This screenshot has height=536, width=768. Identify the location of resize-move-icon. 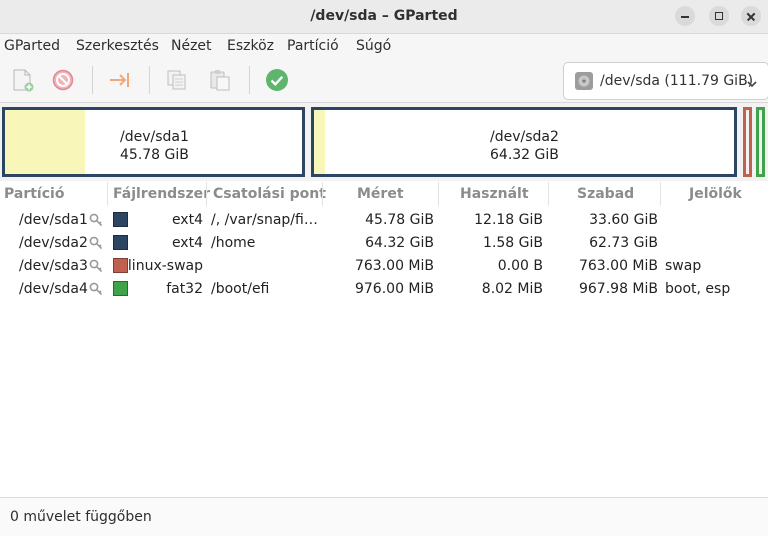
(120, 80).